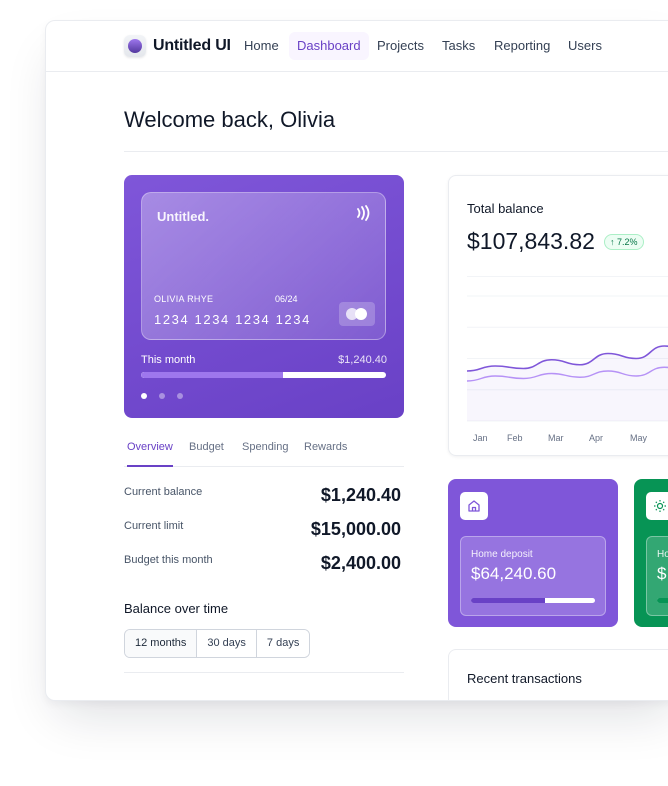 The image size is (668, 786). Describe the element at coordinates (524, 678) in the screenshot. I see `recent-transactions-title: Recent transactions` at that location.